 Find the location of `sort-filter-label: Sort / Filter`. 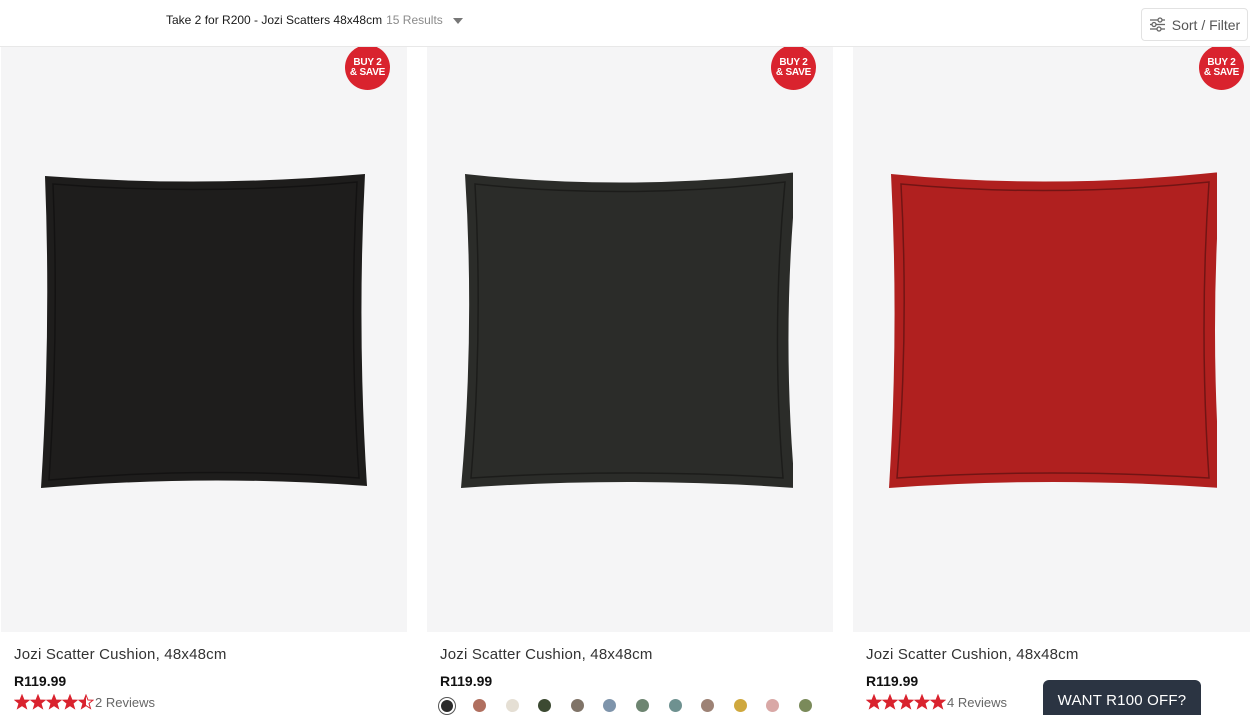

sort-filter-label: Sort / Filter is located at coordinates (1206, 24).